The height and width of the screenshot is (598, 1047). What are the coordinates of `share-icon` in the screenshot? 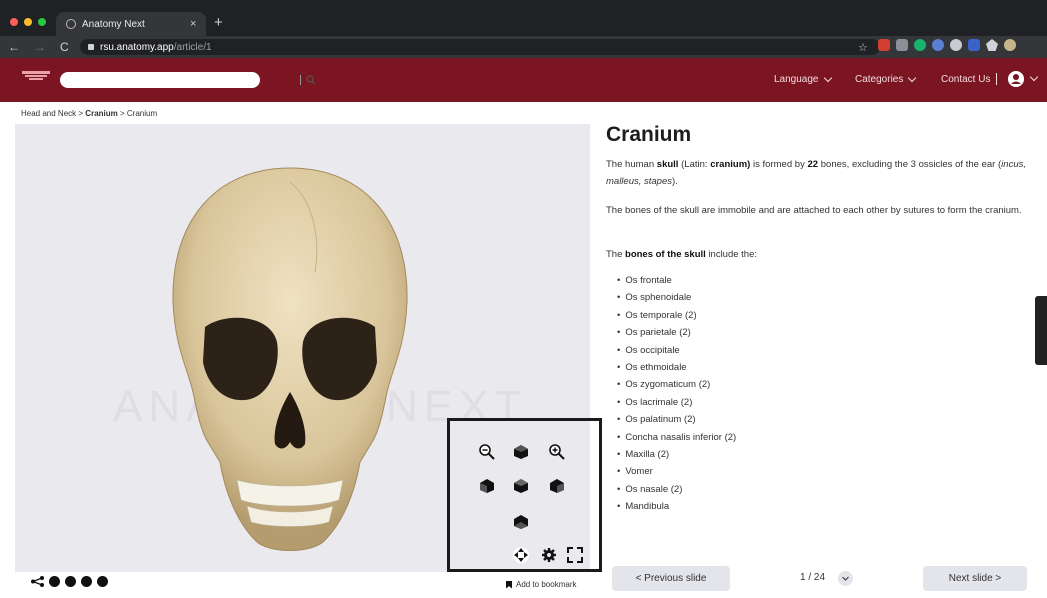 It's located at (37, 581).